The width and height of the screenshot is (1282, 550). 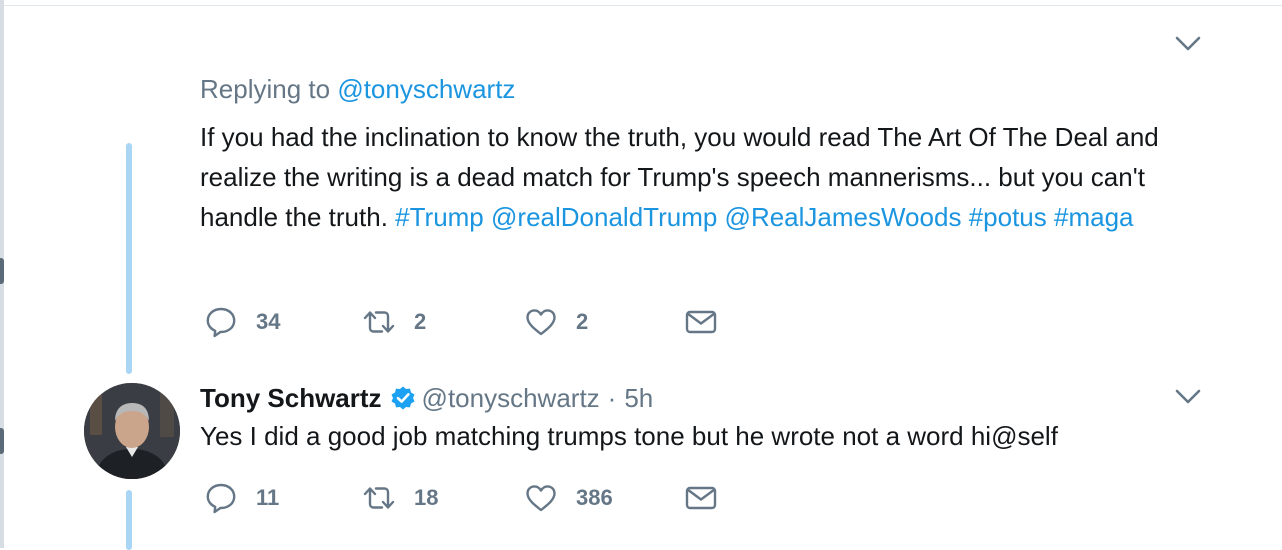 What do you see at coordinates (1094, 217) in the screenshot?
I see `hashtag-maga-link: #maga` at bounding box center [1094, 217].